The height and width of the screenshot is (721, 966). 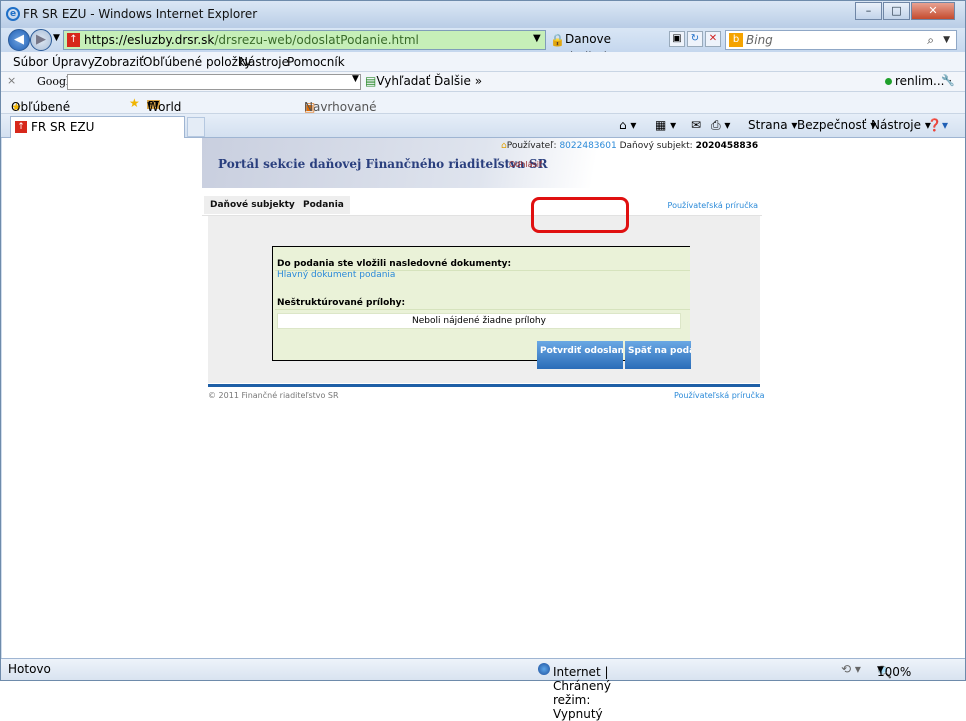 What do you see at coordinates (196, 127) in the screenshot?
I see `new-tab-button` at bounding box center [196, 127].